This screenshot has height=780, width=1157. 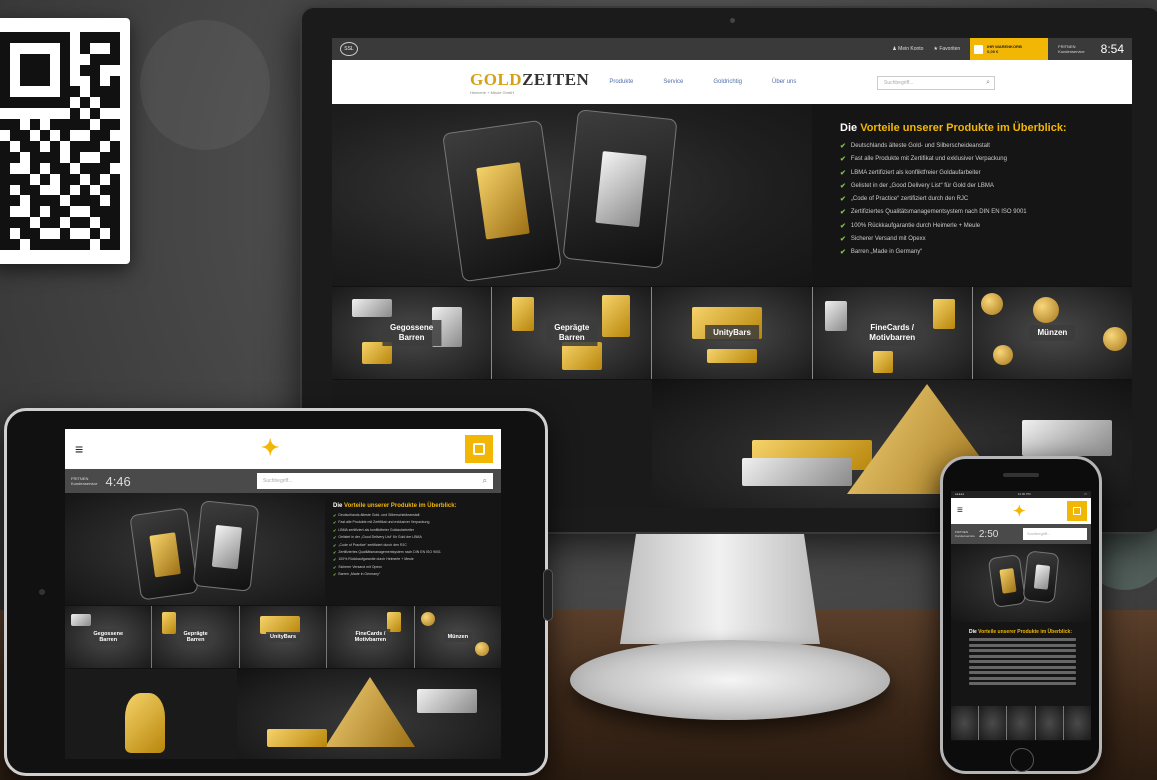 I want to click on nav-ueber-uns: Über uns, so click(x=784, y=82).